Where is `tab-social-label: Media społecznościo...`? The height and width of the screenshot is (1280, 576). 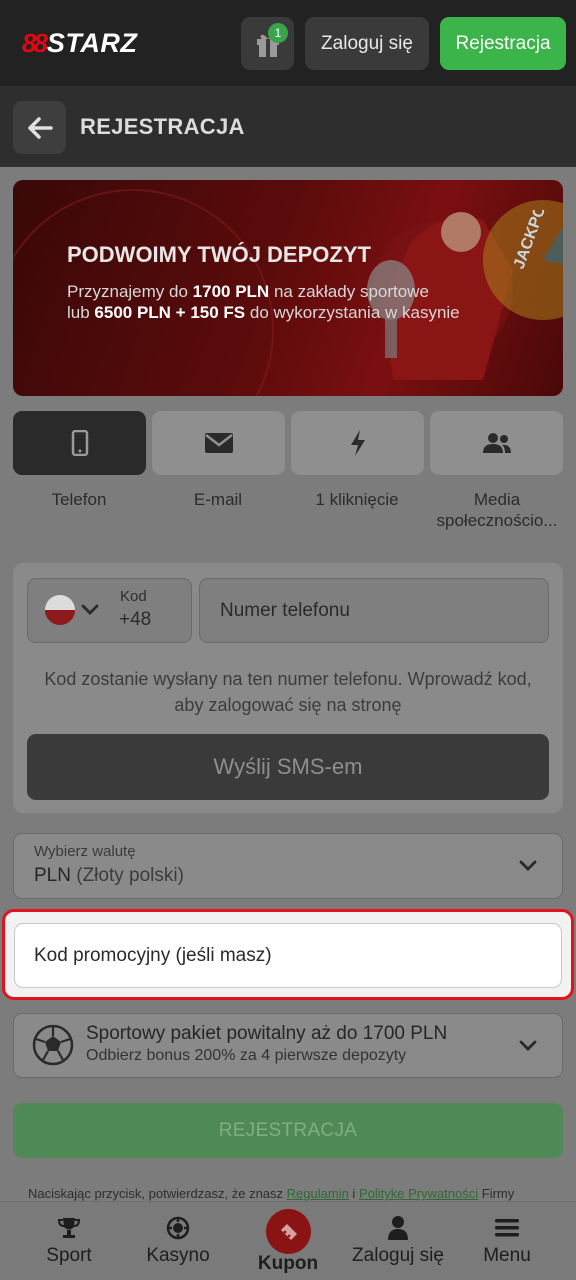
tab-social-label: Media społecznościo... is located at coordinates (497, 510).